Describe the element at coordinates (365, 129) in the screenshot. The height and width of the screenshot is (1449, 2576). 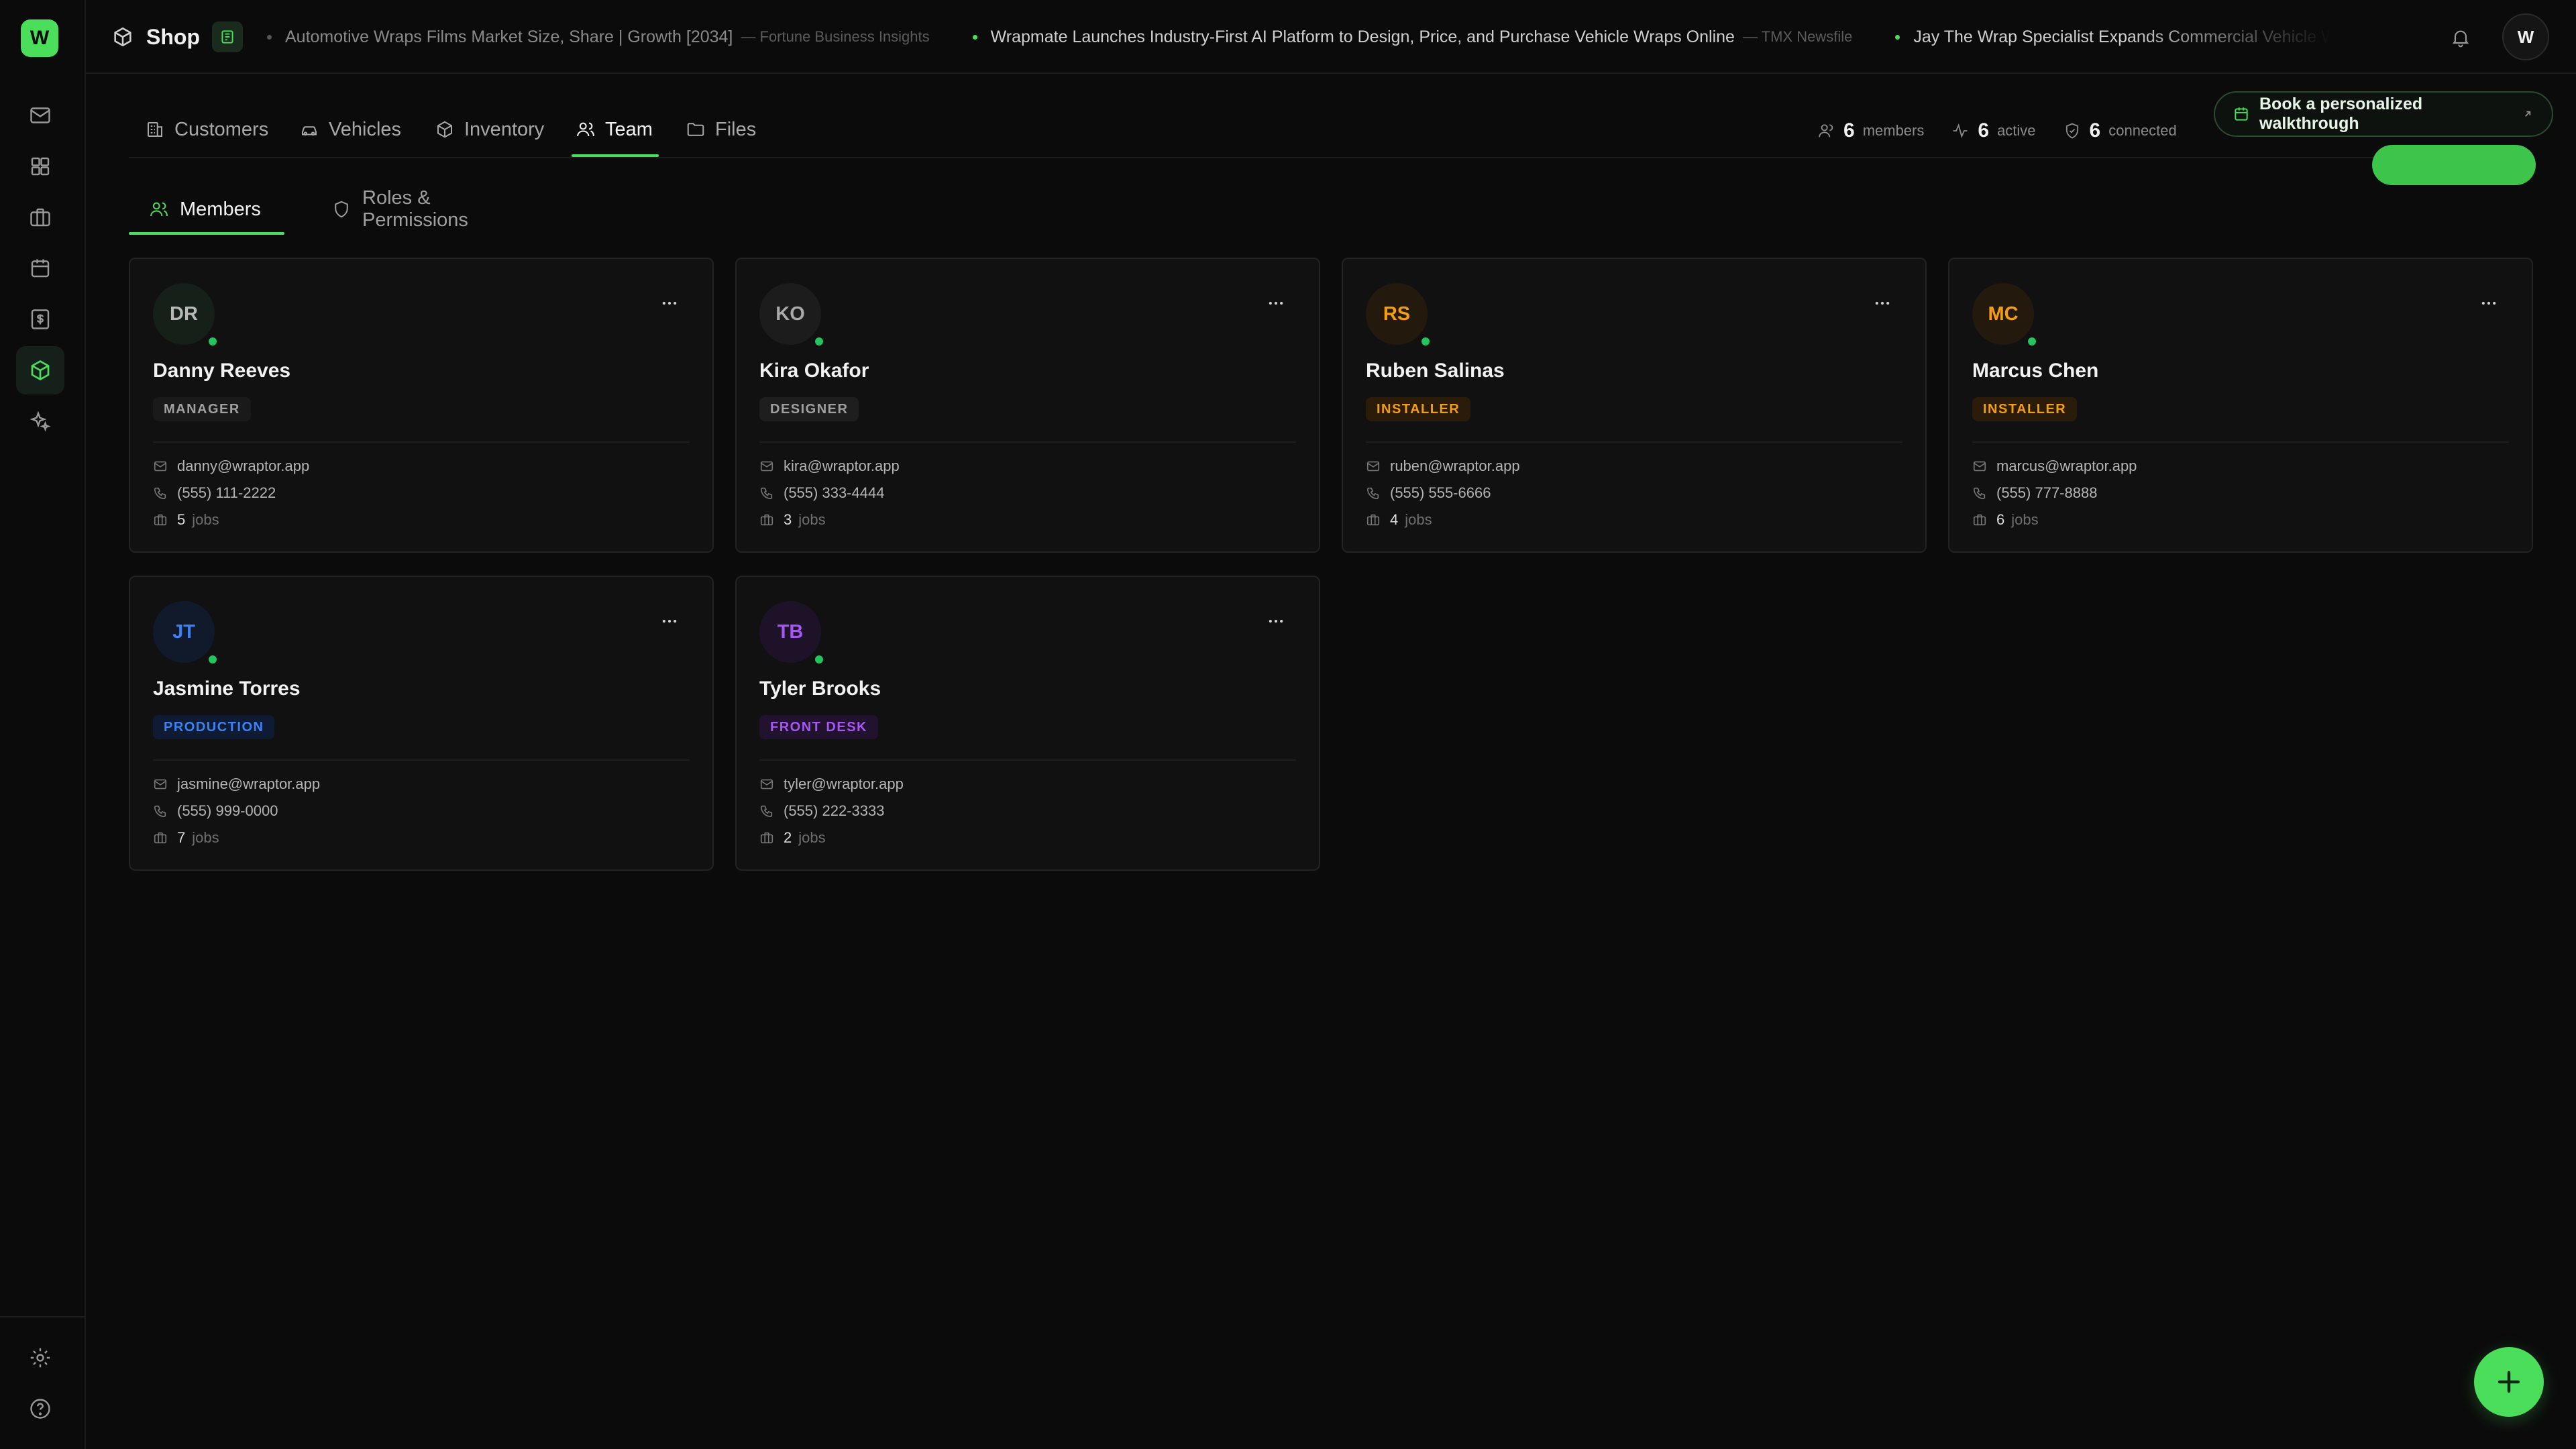
I see `tab-label: Vehicles` at that location.